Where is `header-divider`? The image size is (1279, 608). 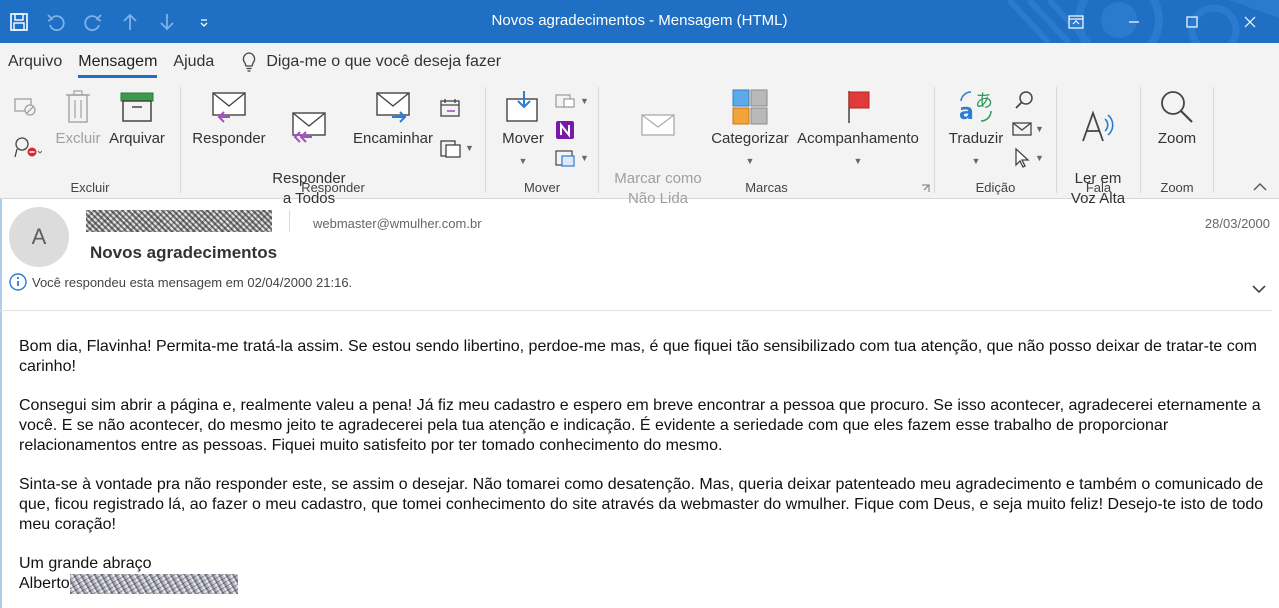
header-divider is located at coordinates (636, 310).